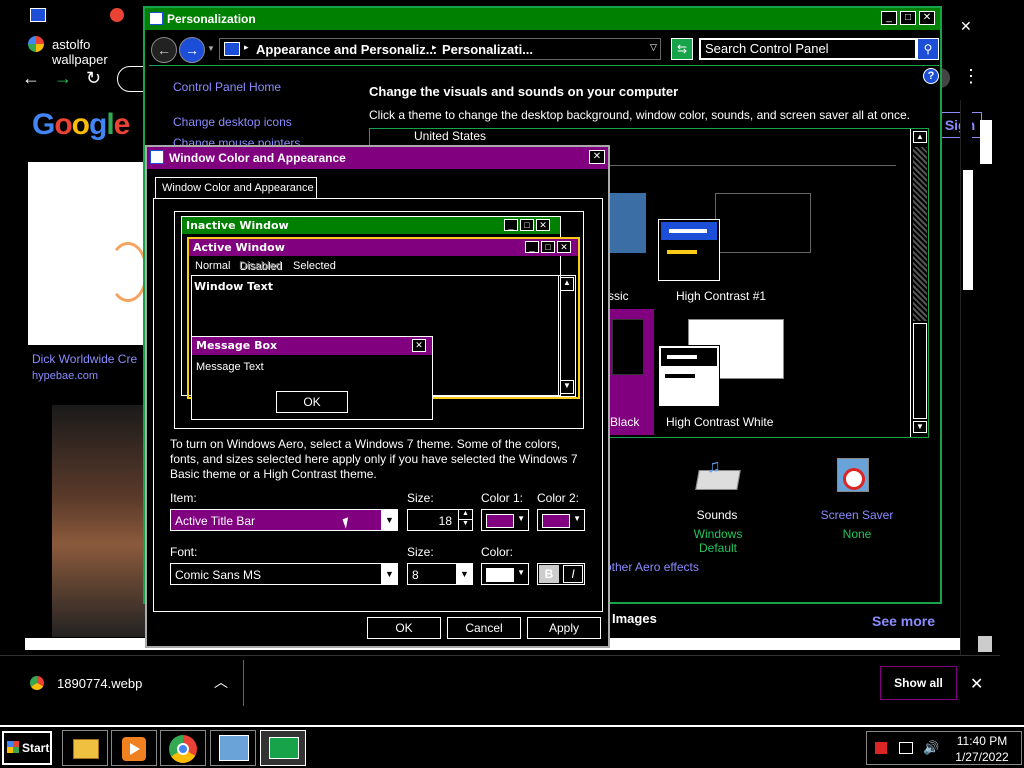 This screenshot has width=1024, height=768. What do you see at coordinates (38, 15) in the screenshot?
I see `pinned-app-icon` at bounding box center [38, 15].